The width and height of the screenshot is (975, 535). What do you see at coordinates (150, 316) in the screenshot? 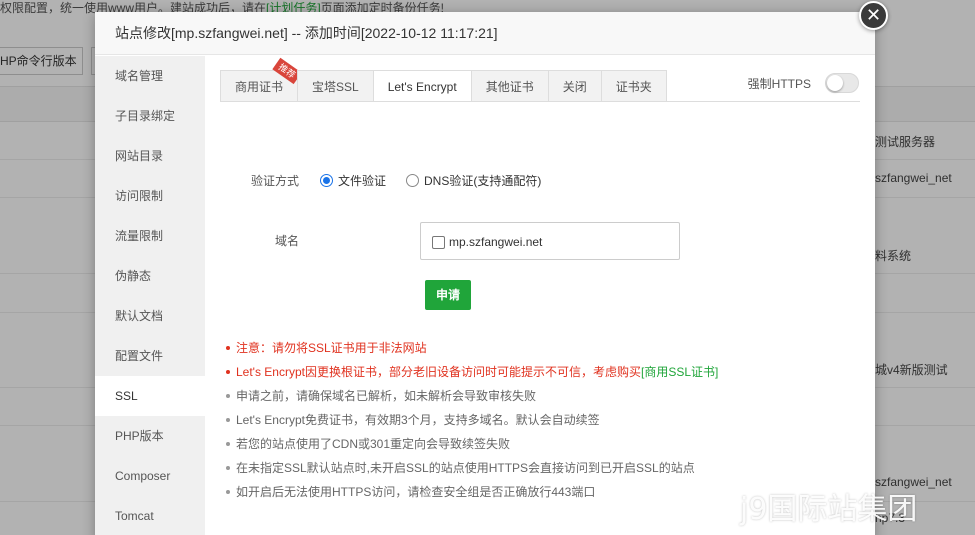
I see `sidenav-item: 默认文档` at bounding box center [150, 316].